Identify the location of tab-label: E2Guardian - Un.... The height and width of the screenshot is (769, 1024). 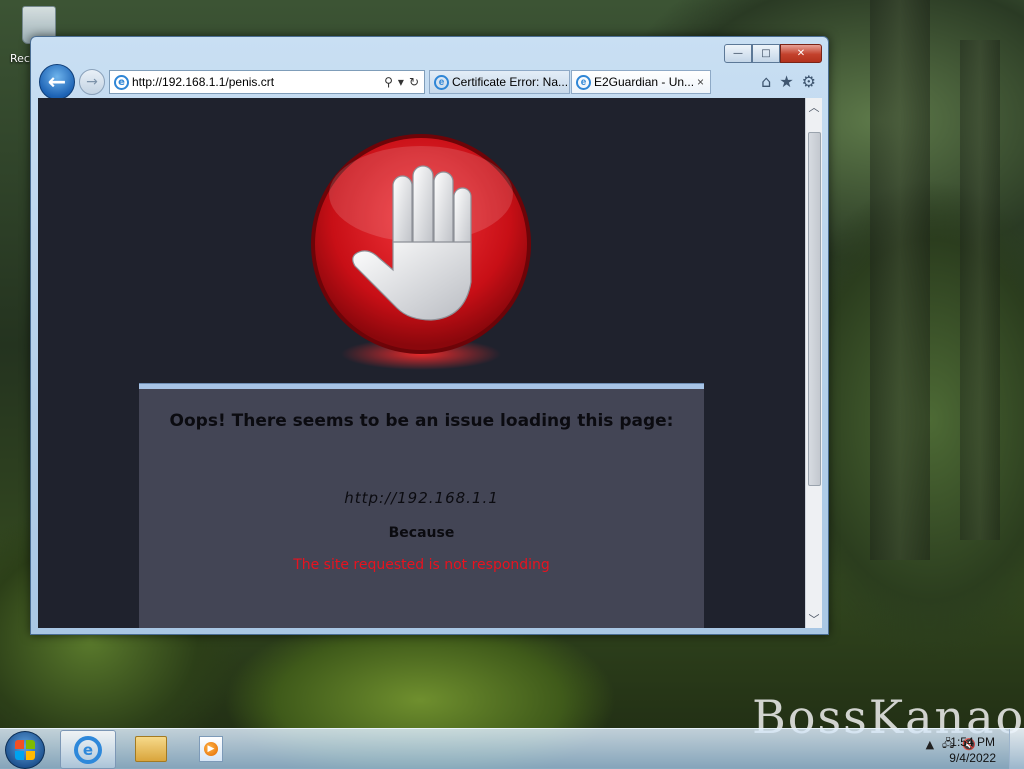
(643, 82).